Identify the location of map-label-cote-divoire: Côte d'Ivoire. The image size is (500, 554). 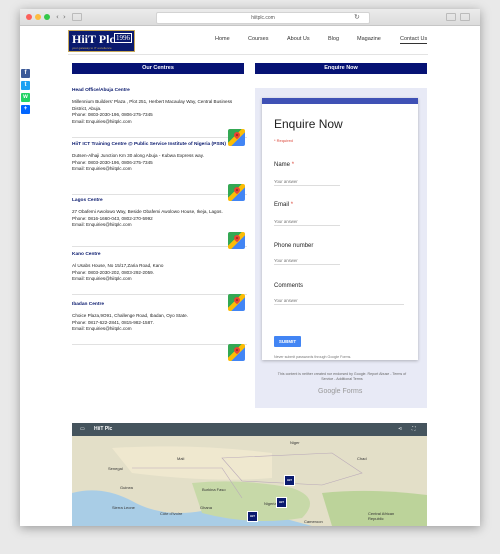
(171, 513).